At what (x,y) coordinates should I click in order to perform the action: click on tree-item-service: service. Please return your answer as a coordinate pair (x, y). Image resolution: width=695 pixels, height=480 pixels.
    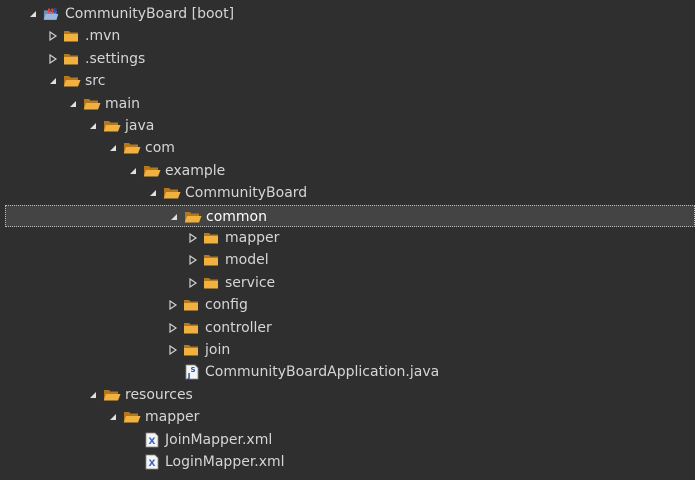
    Looking at the image, I should click on (347, 283).